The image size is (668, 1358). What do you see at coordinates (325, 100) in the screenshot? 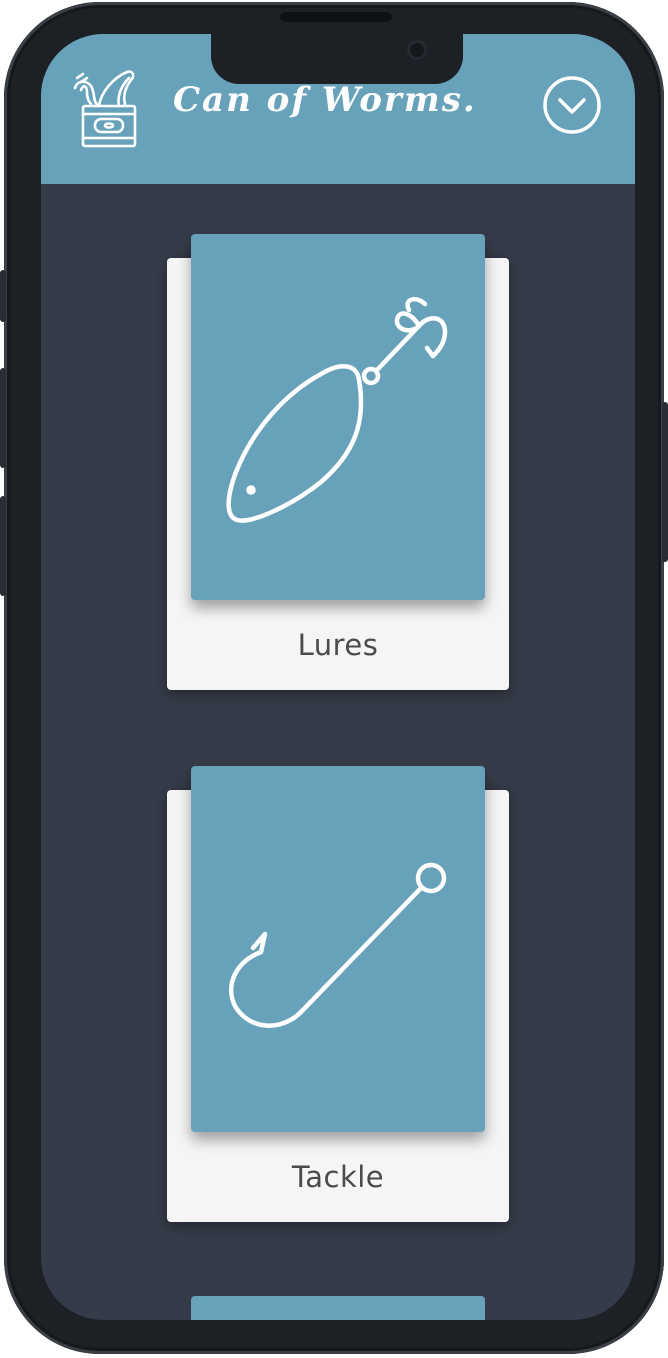
I see `app-title: Can of Worms.` at bounding box center [325, 100].